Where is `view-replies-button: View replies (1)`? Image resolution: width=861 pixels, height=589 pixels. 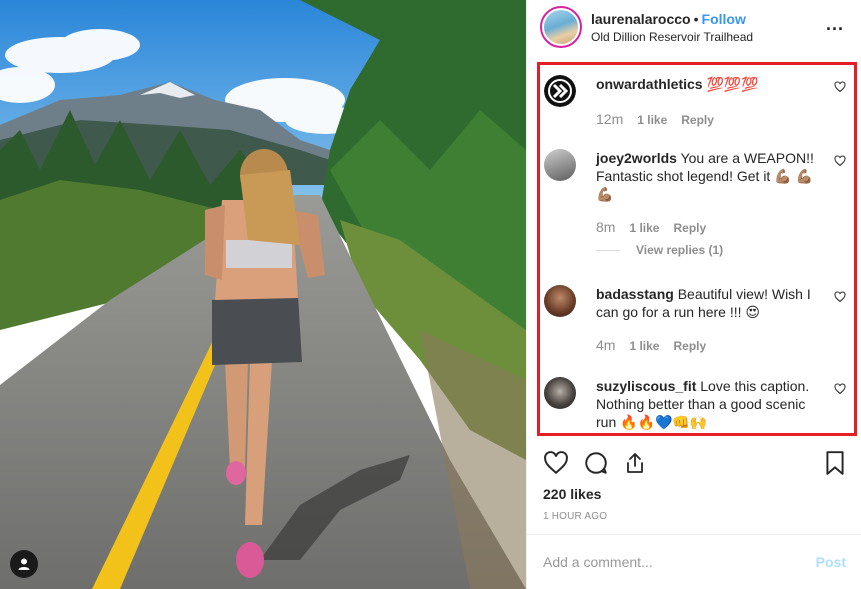
view-replies-button: View replies (1) is located at coordinates (659, 250).